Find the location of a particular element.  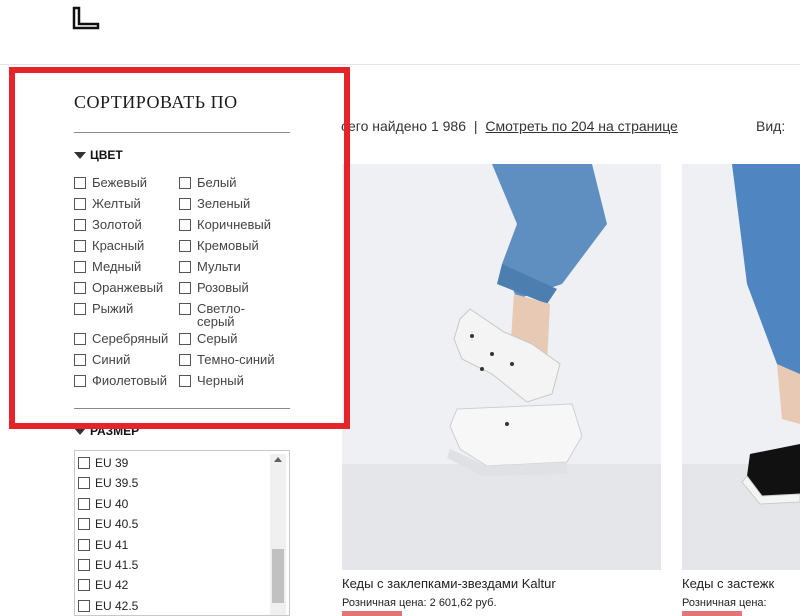

color-option: Медный is located at coordinates (126, 268).